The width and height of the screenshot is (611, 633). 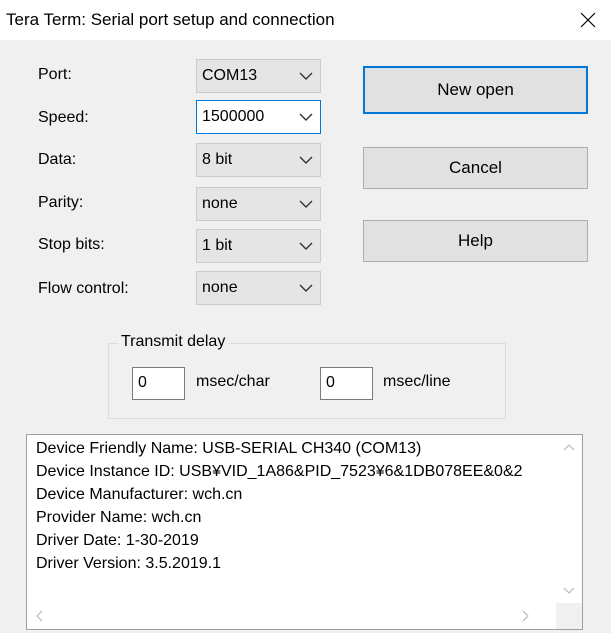 I want to click on port-value: COM13, so click(x=230, y=75).